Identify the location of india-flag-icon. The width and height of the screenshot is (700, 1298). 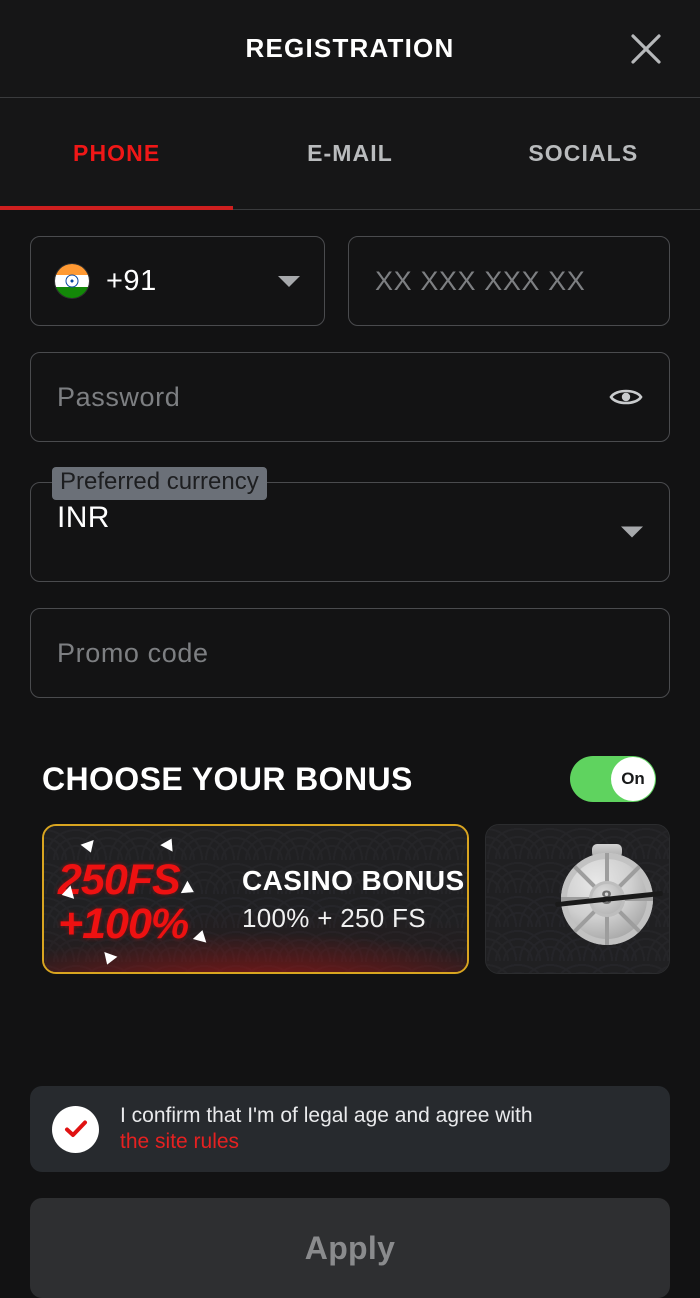
(72, 281).